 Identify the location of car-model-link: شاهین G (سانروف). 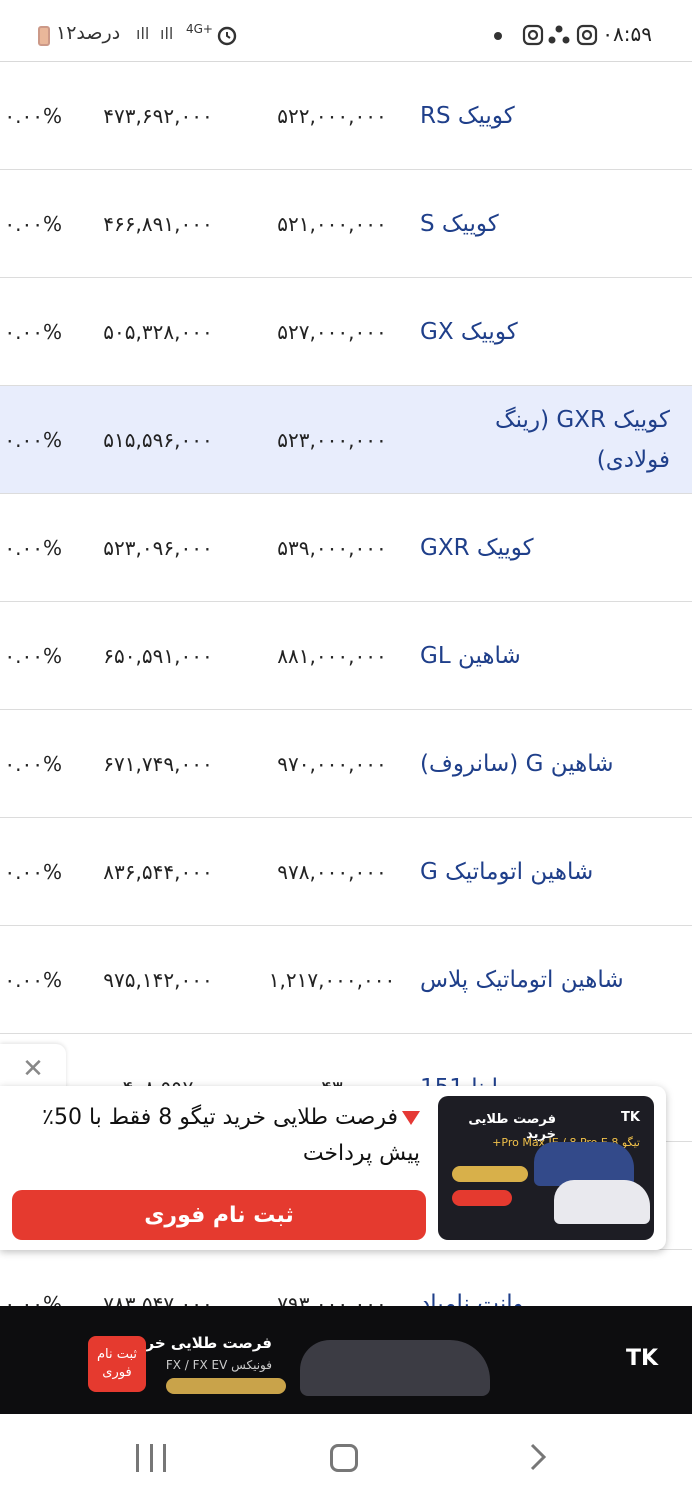
(545, 764).